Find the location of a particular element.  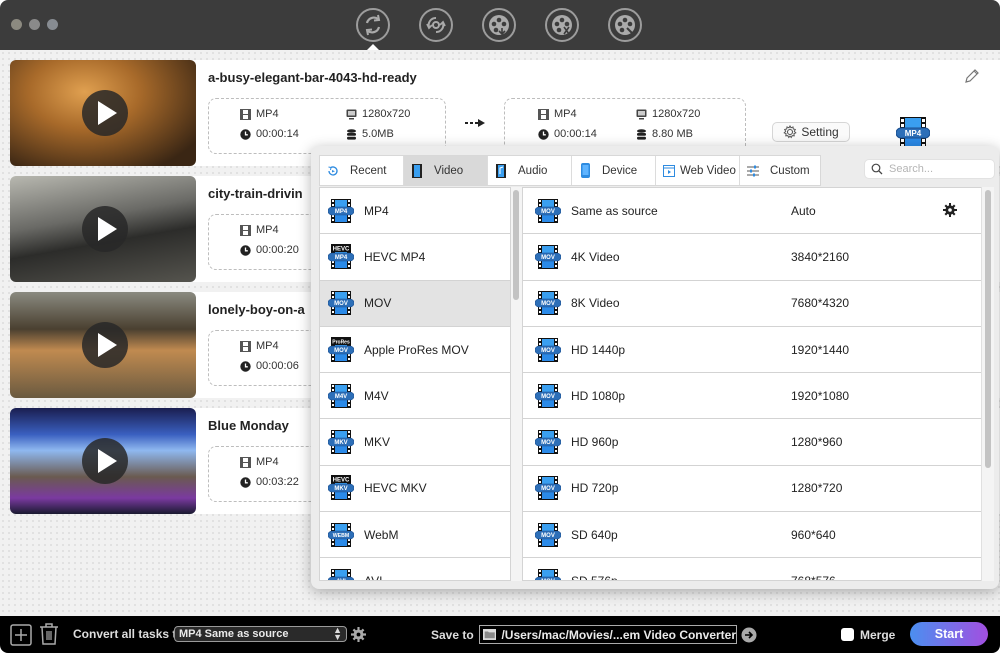

toolbar-compress-button is located at coordinates (436, 25).